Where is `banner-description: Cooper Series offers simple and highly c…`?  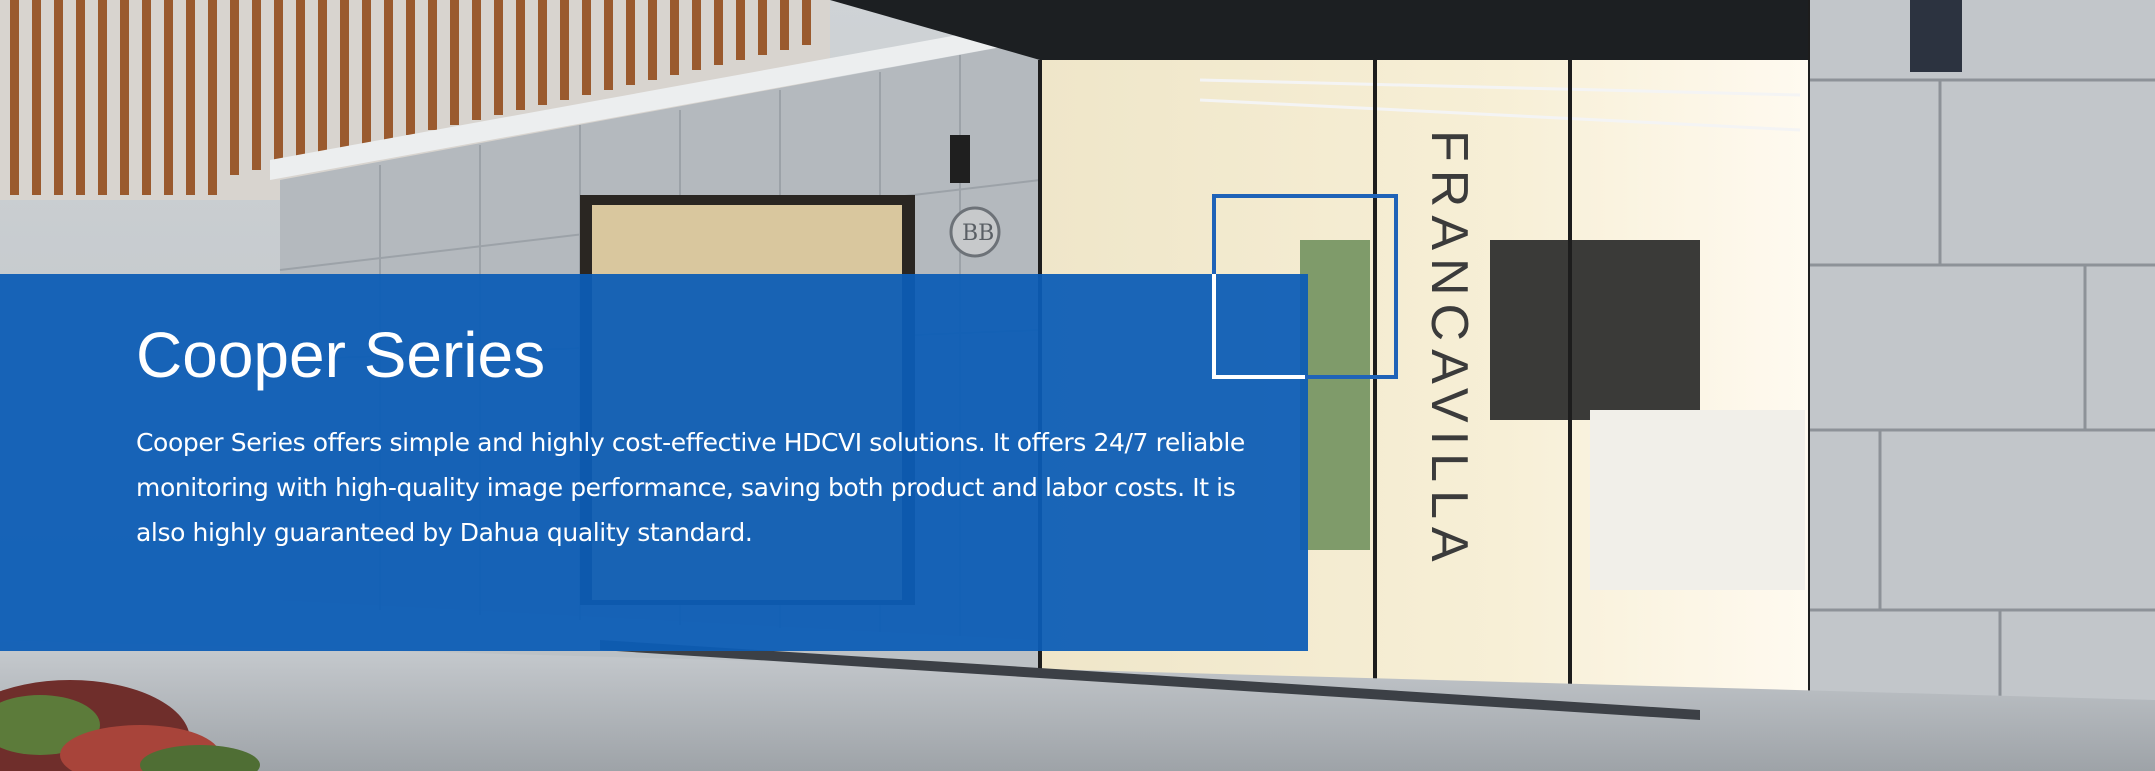
banner-description: Cooper Series offers simple and highly c… is located at coordinates (690, 487).